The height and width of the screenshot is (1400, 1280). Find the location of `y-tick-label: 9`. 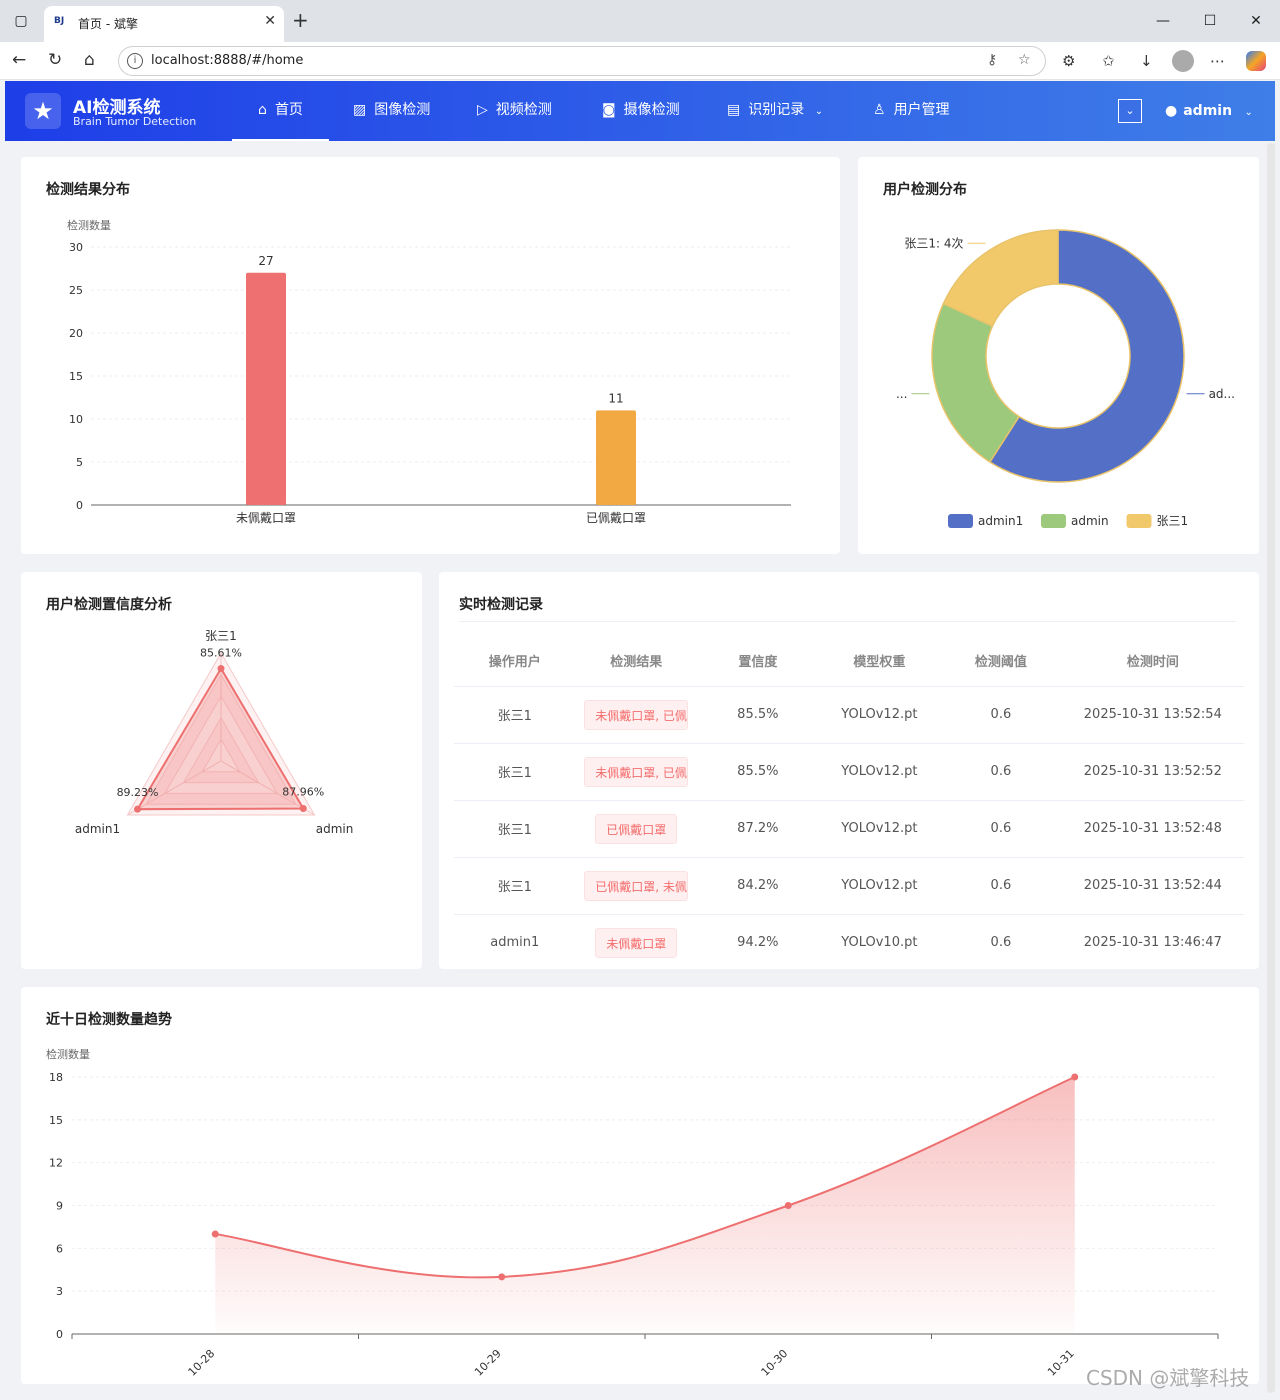

y-tick-label: 9 is located at coordinates (59, 1206).